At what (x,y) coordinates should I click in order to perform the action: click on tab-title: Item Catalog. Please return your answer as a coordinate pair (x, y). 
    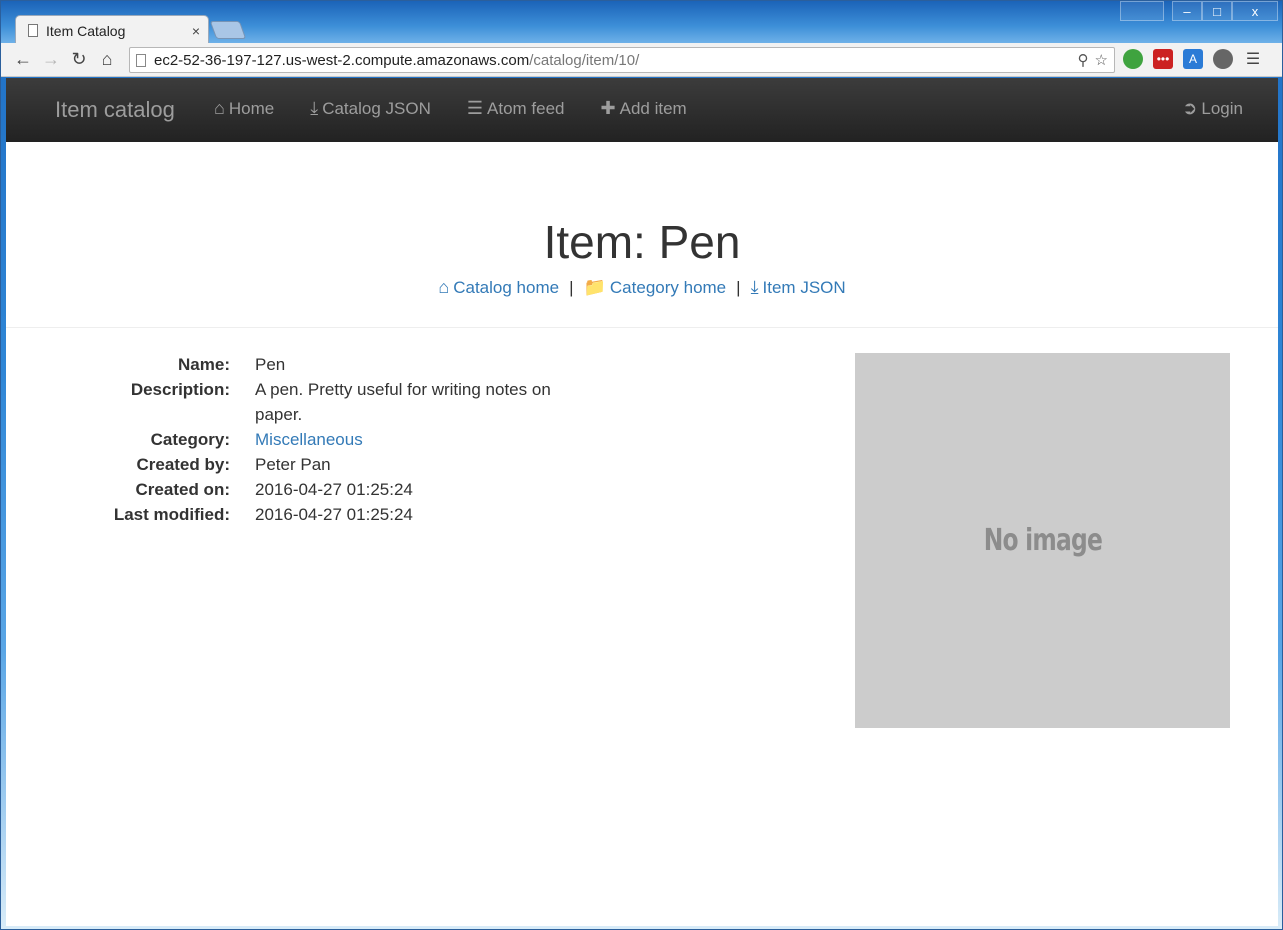
    Looking at the image, I should click on (86, 30).